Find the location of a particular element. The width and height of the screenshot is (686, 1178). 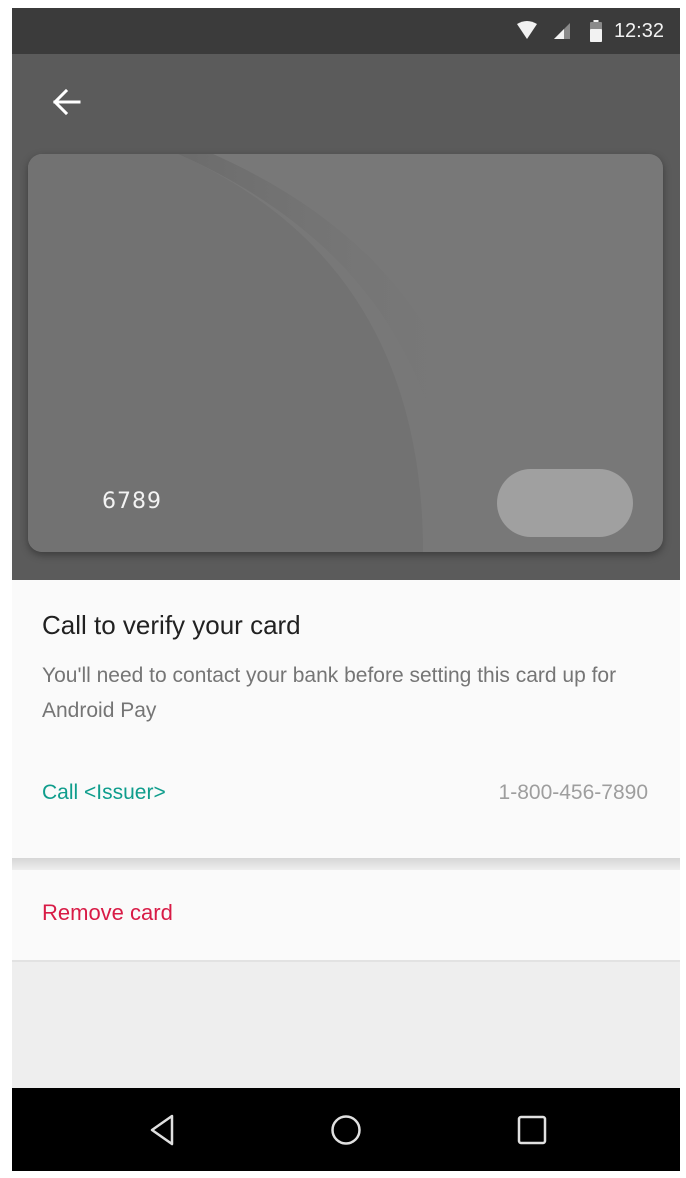

remove-card-button: Remove card is located at coordinates (107, 913).